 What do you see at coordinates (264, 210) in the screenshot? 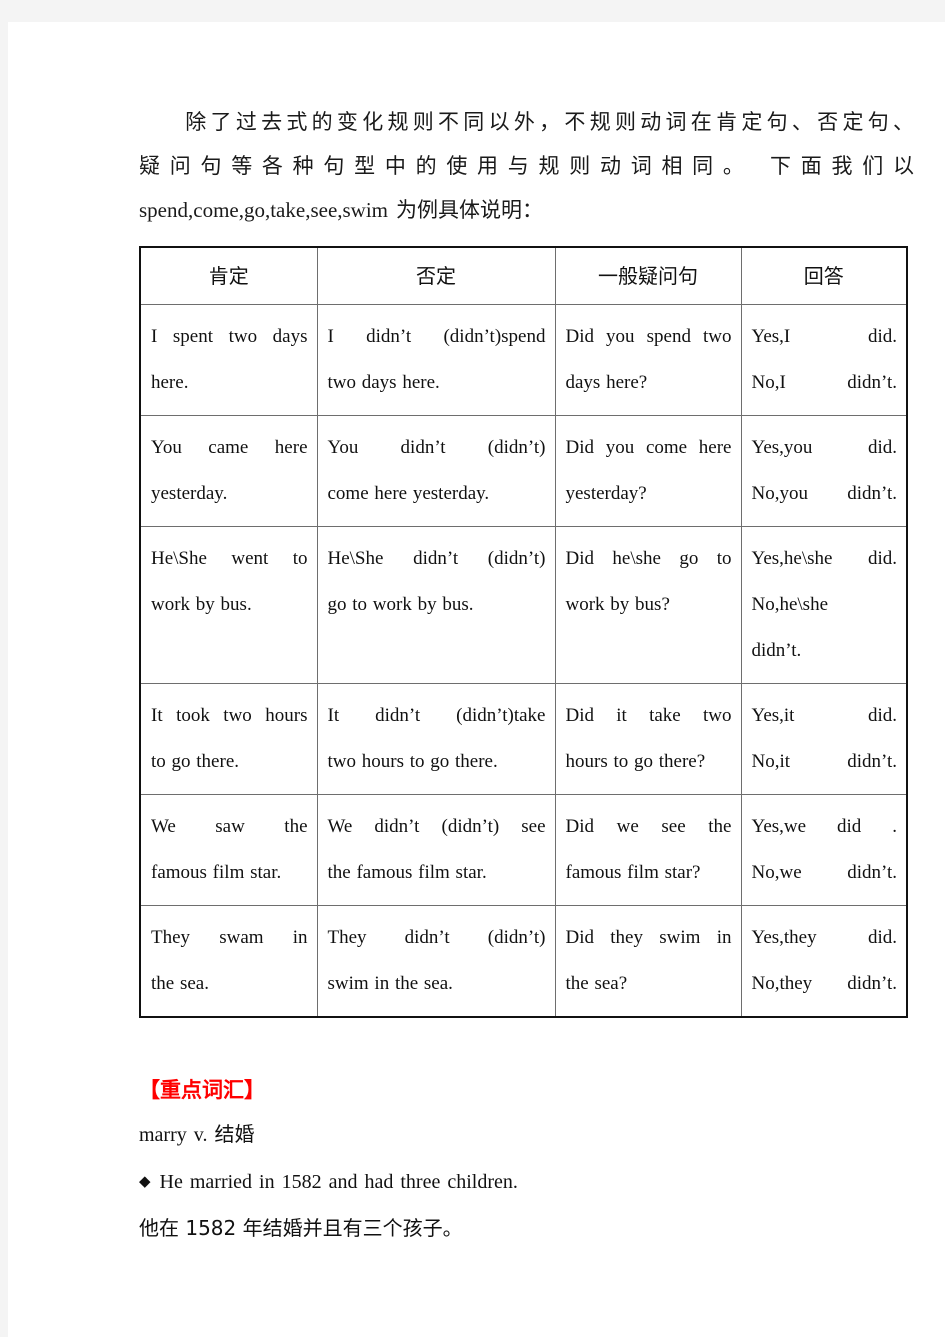
I see `intro-verb-list: spend,come,go,take,see,swim` at bounding box center [264, 210].